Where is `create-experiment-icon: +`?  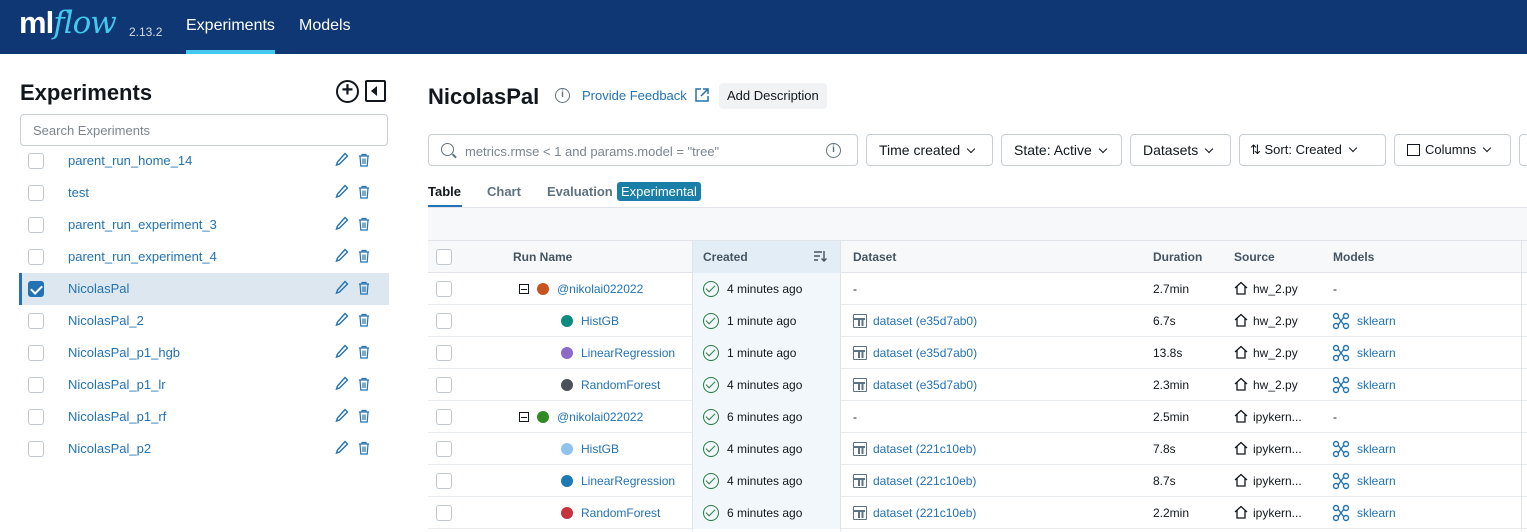
create-experiment-icon: + is located at coordinates (347, 91).